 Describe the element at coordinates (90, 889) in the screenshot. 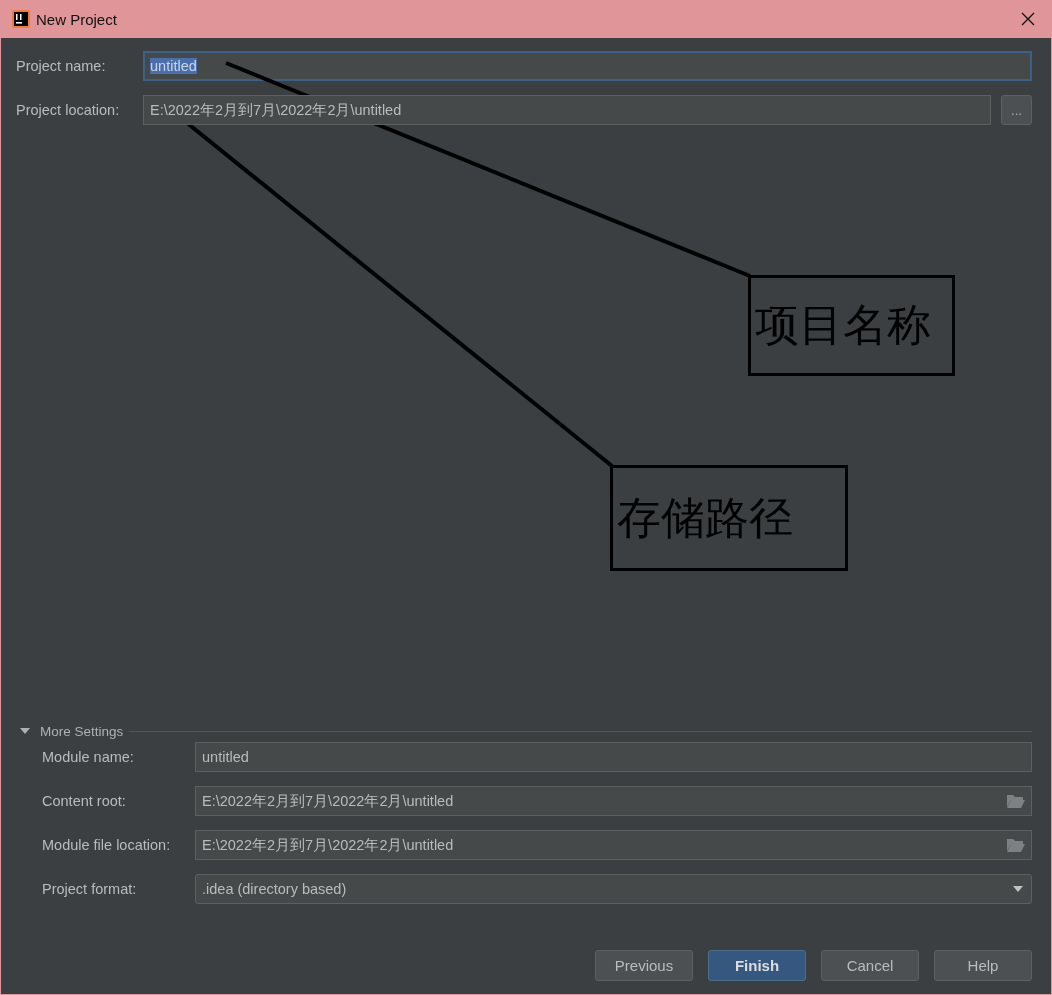

I see `field-label: Project format:` at that location.